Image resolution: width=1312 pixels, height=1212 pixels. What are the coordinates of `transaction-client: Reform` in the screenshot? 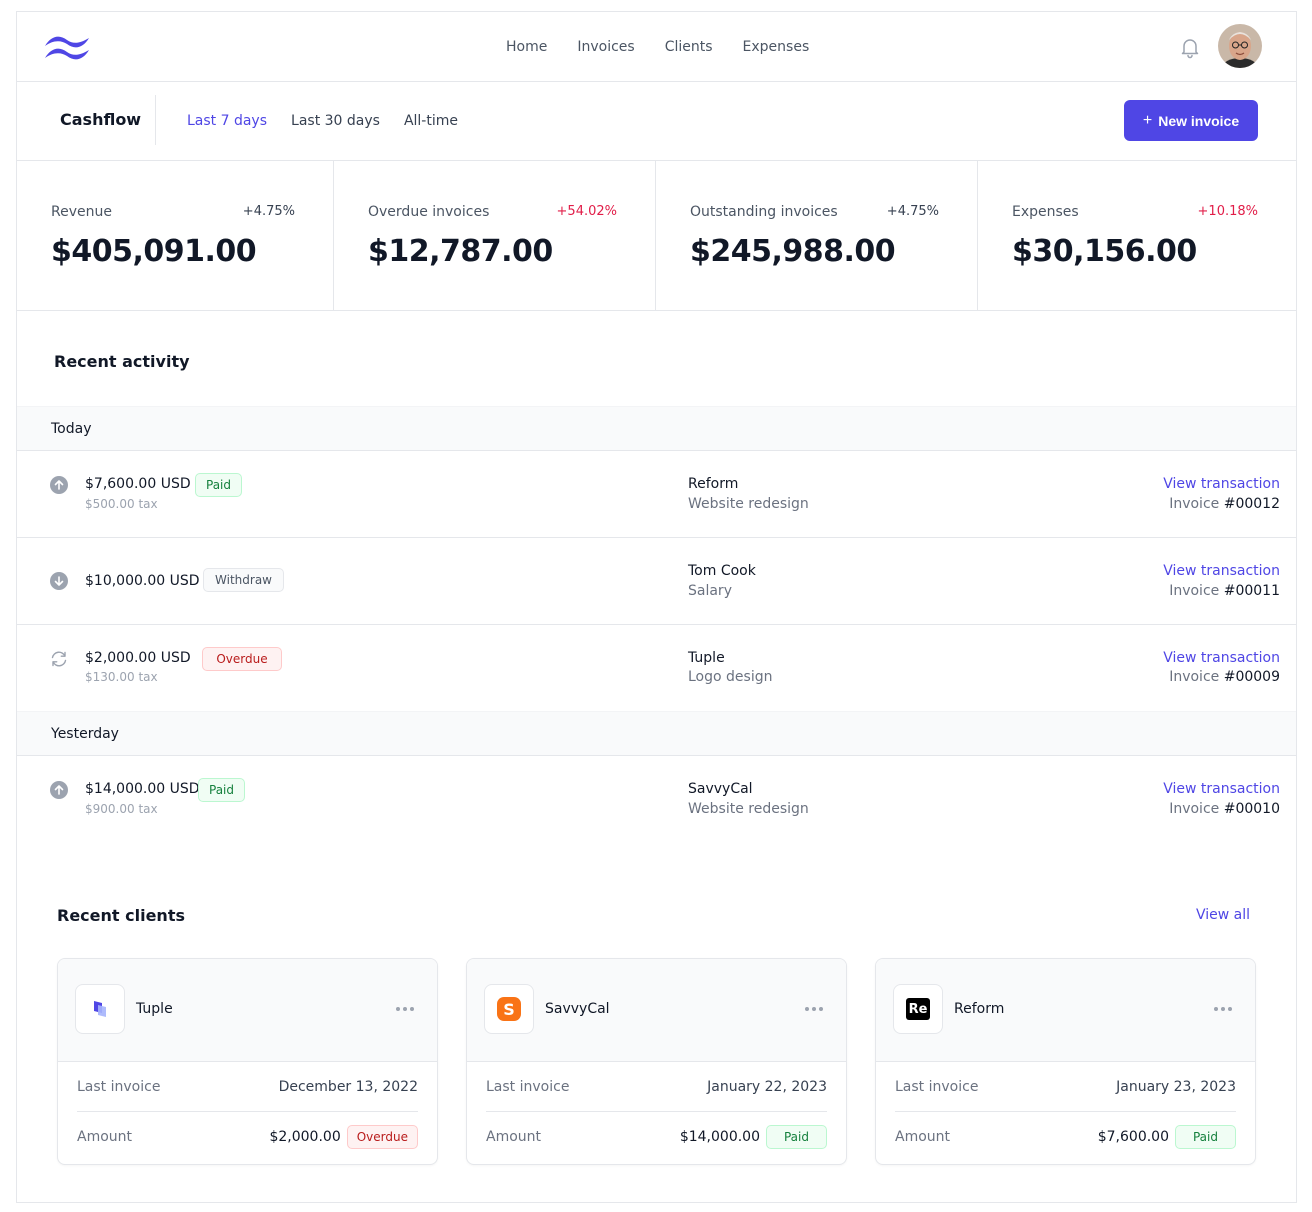 It's located at (713, 484).